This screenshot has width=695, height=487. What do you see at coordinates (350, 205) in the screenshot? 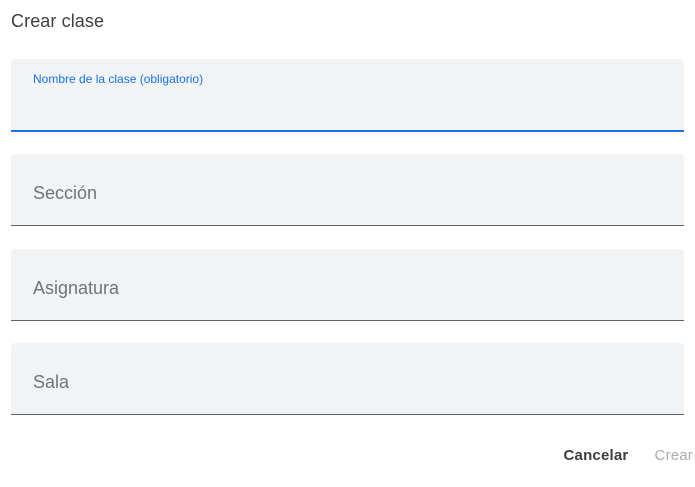
I see `section-input` at bounding box center [350, 205].